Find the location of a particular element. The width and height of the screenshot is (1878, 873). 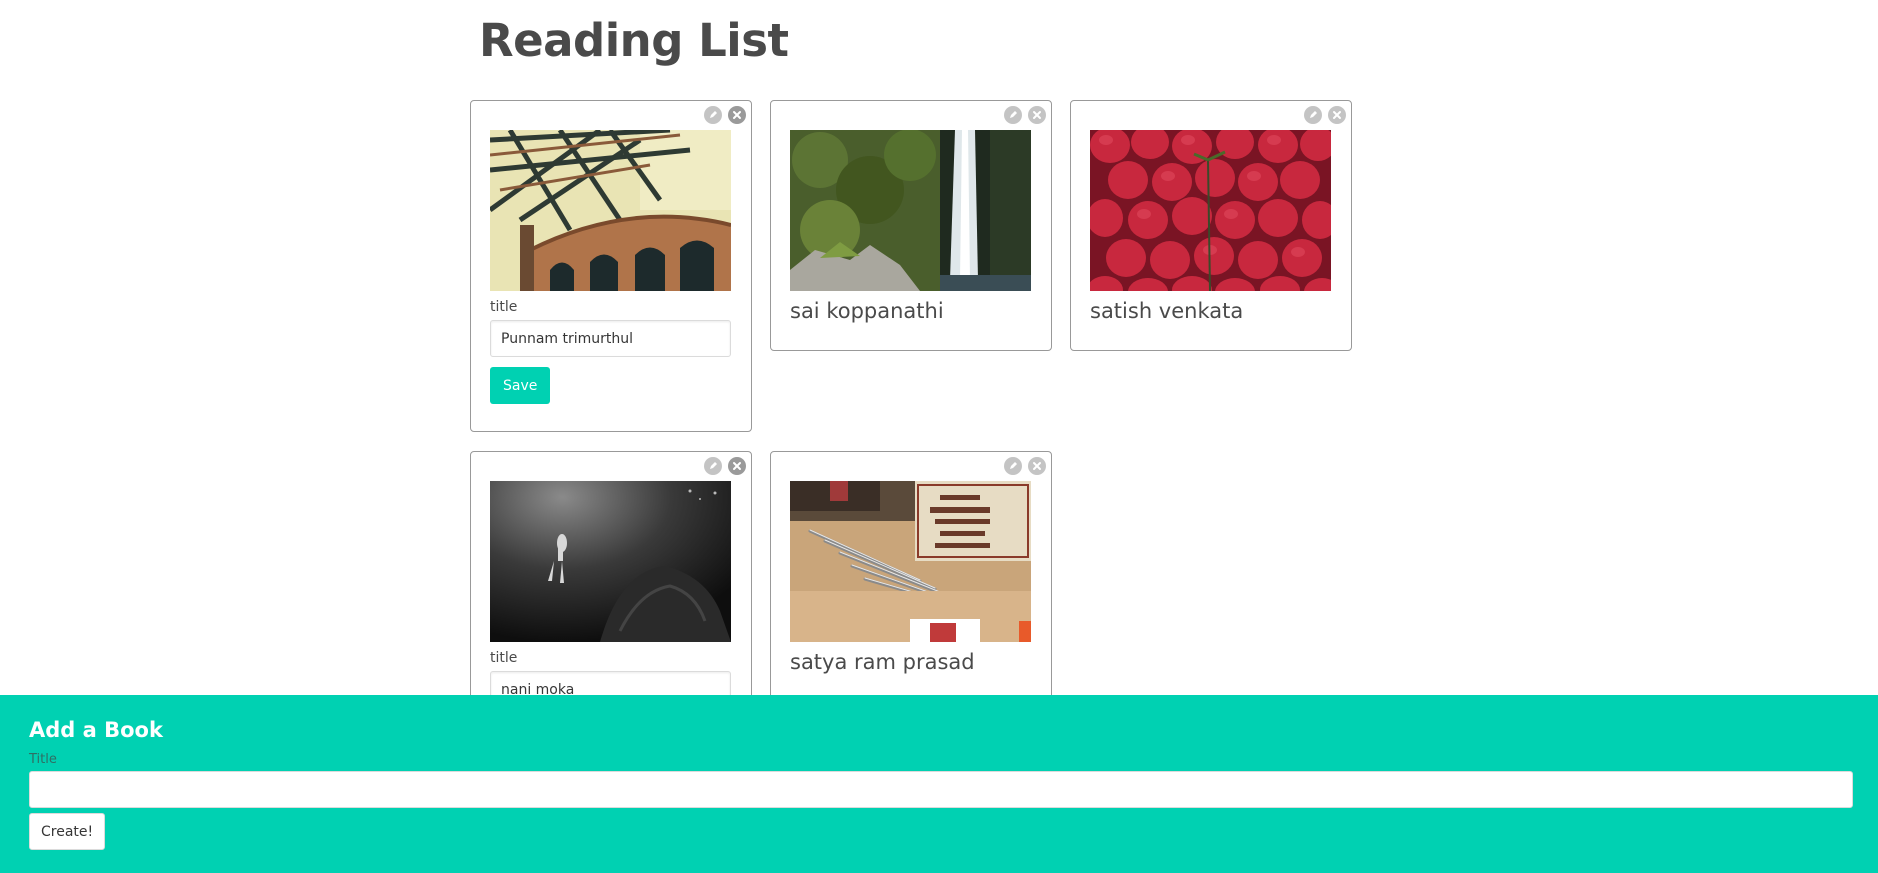

title-label: Title is located at coordinates (43, 759).